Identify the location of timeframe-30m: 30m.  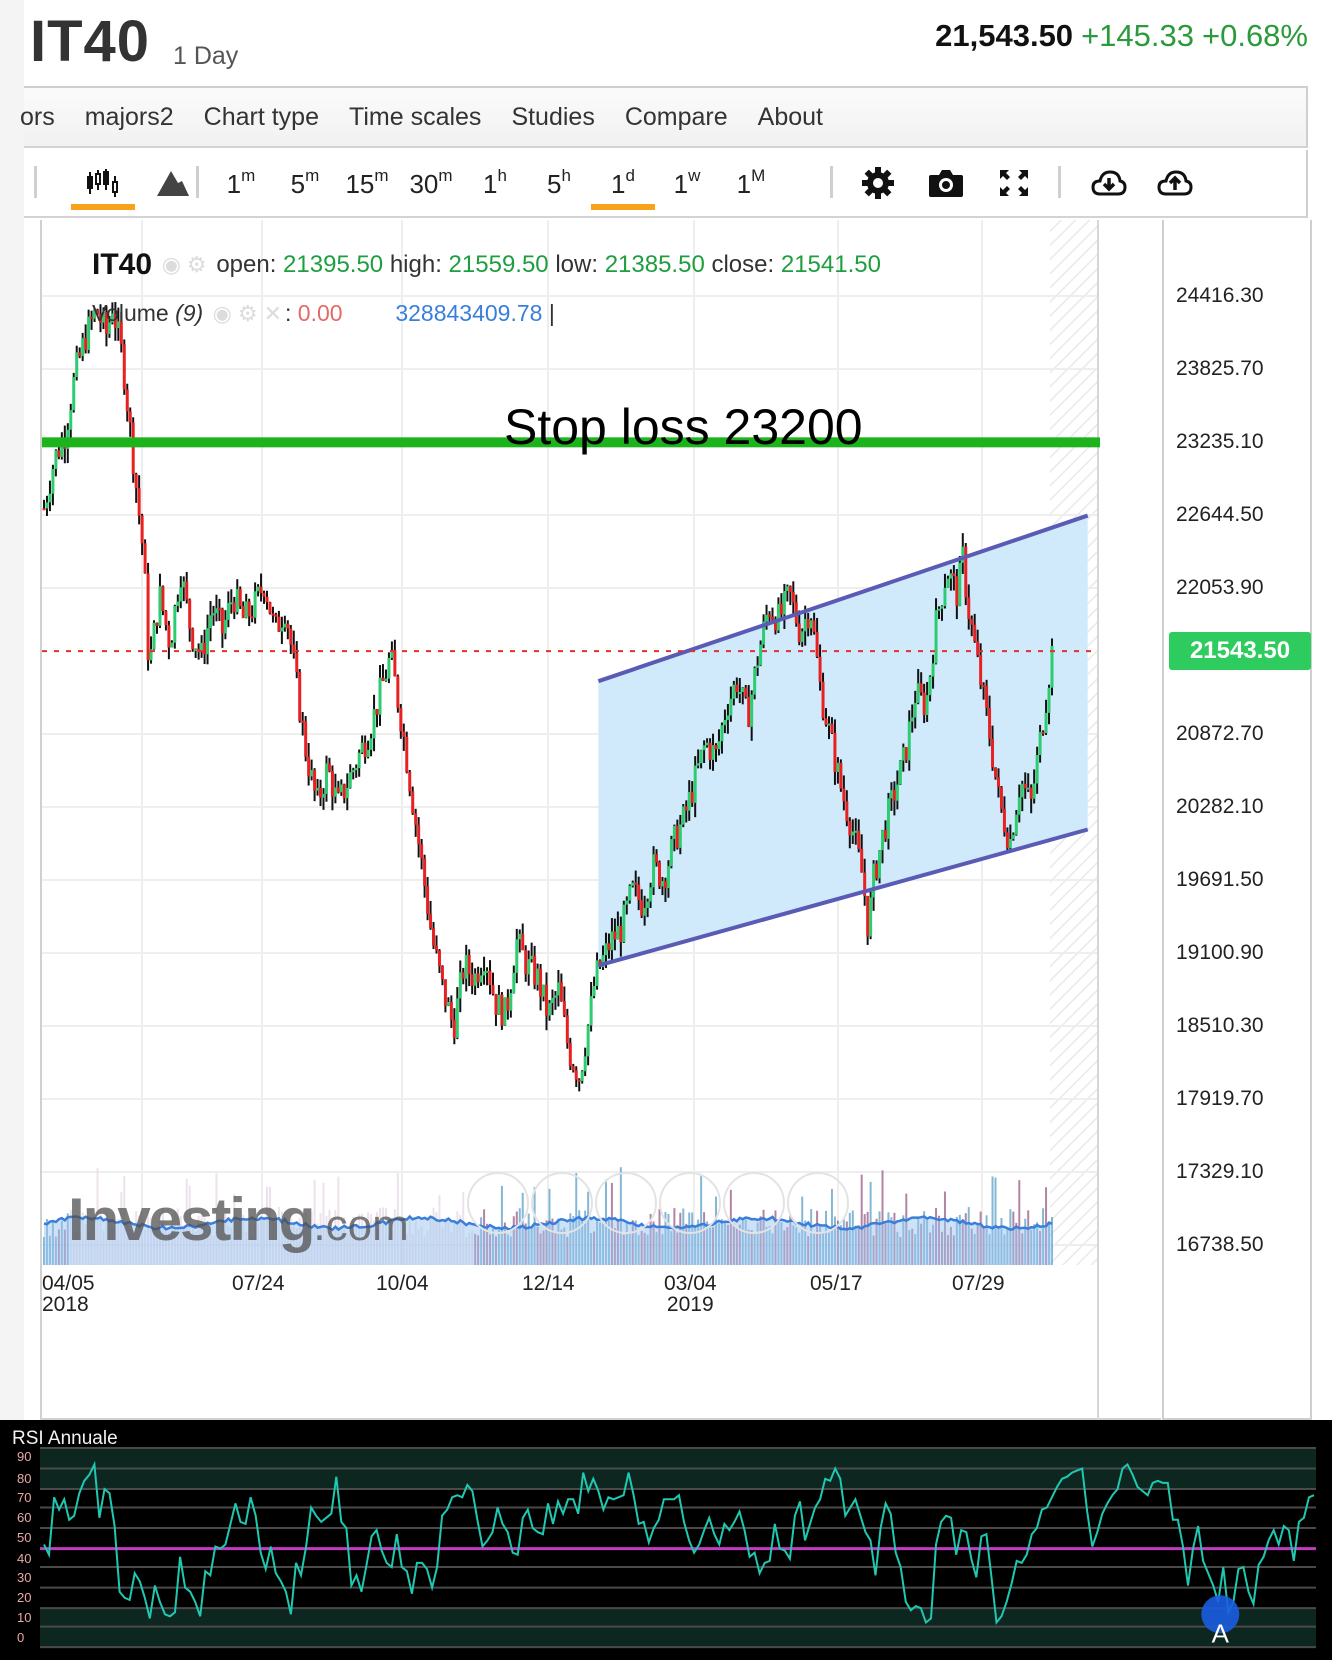
(431, 183).